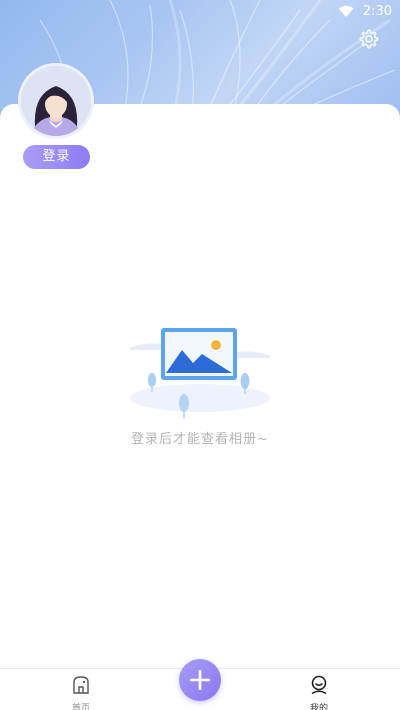 This screenshot has width=400, height=710. I want to click on login-button: 登录, so click(56, 157).